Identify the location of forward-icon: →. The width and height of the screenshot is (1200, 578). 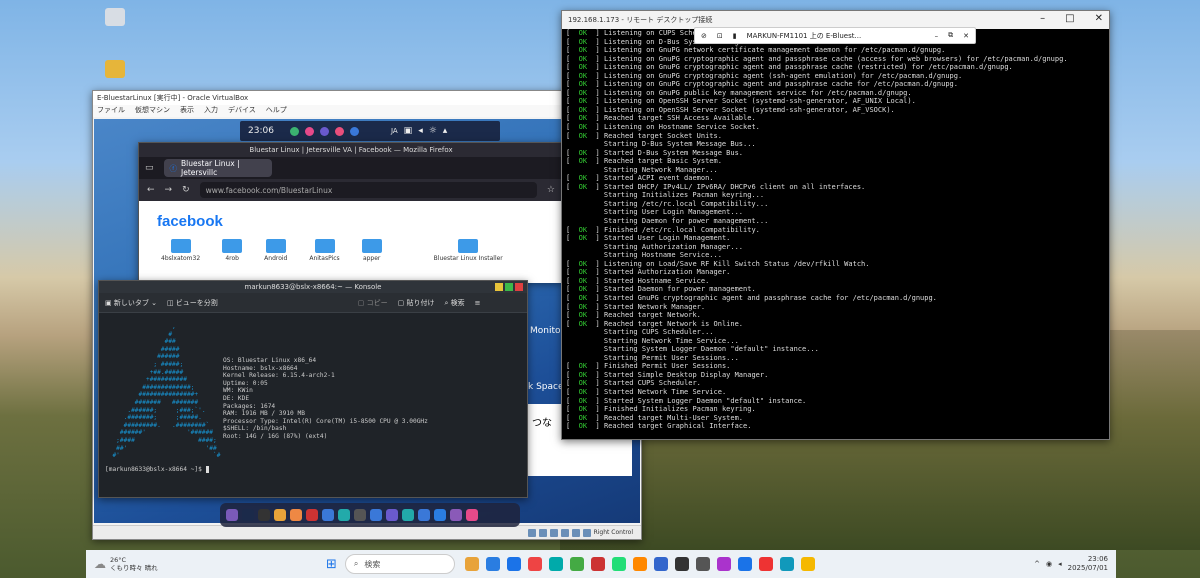
(169, 190).